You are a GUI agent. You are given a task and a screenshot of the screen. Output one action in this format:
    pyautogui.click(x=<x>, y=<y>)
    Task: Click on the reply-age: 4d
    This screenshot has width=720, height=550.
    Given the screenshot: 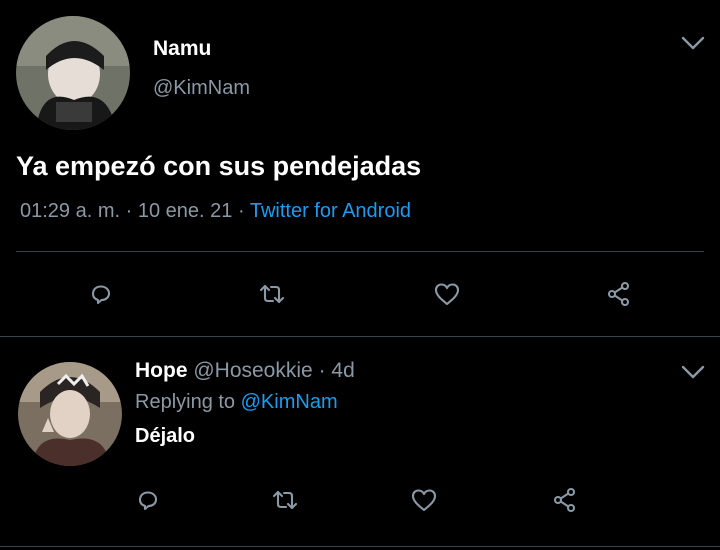 What is the action you would take?
    pyautogui.click(x=343, y=370)
    